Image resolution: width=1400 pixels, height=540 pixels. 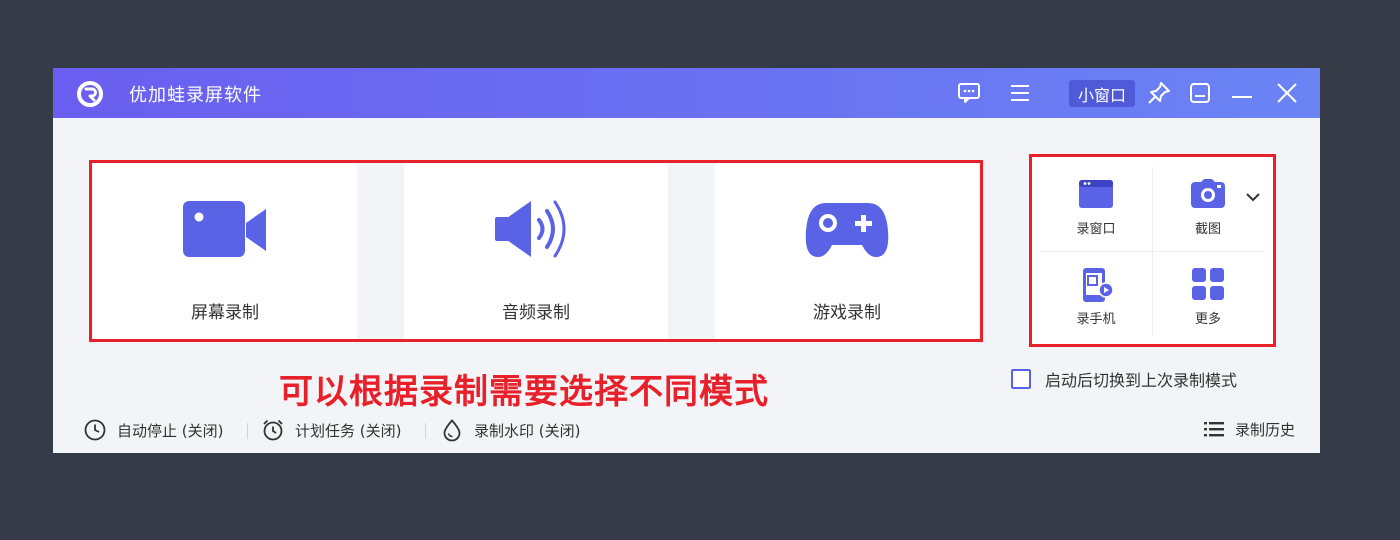 What do you see at coordinates (1207, 319) in the screenshot?
I see `more-label: 更多` at bounding box center [1207, 319].